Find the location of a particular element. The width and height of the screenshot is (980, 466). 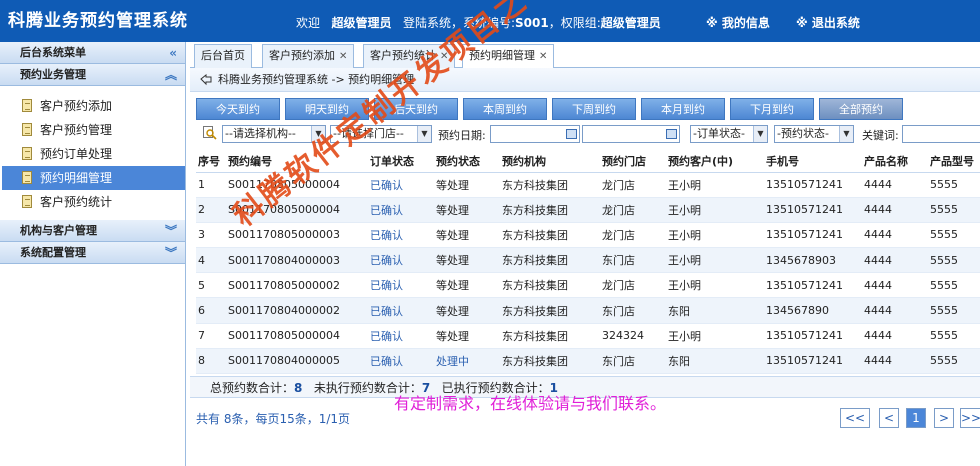

table-cell: S001170804000003 is located at coordinates (297, 260).